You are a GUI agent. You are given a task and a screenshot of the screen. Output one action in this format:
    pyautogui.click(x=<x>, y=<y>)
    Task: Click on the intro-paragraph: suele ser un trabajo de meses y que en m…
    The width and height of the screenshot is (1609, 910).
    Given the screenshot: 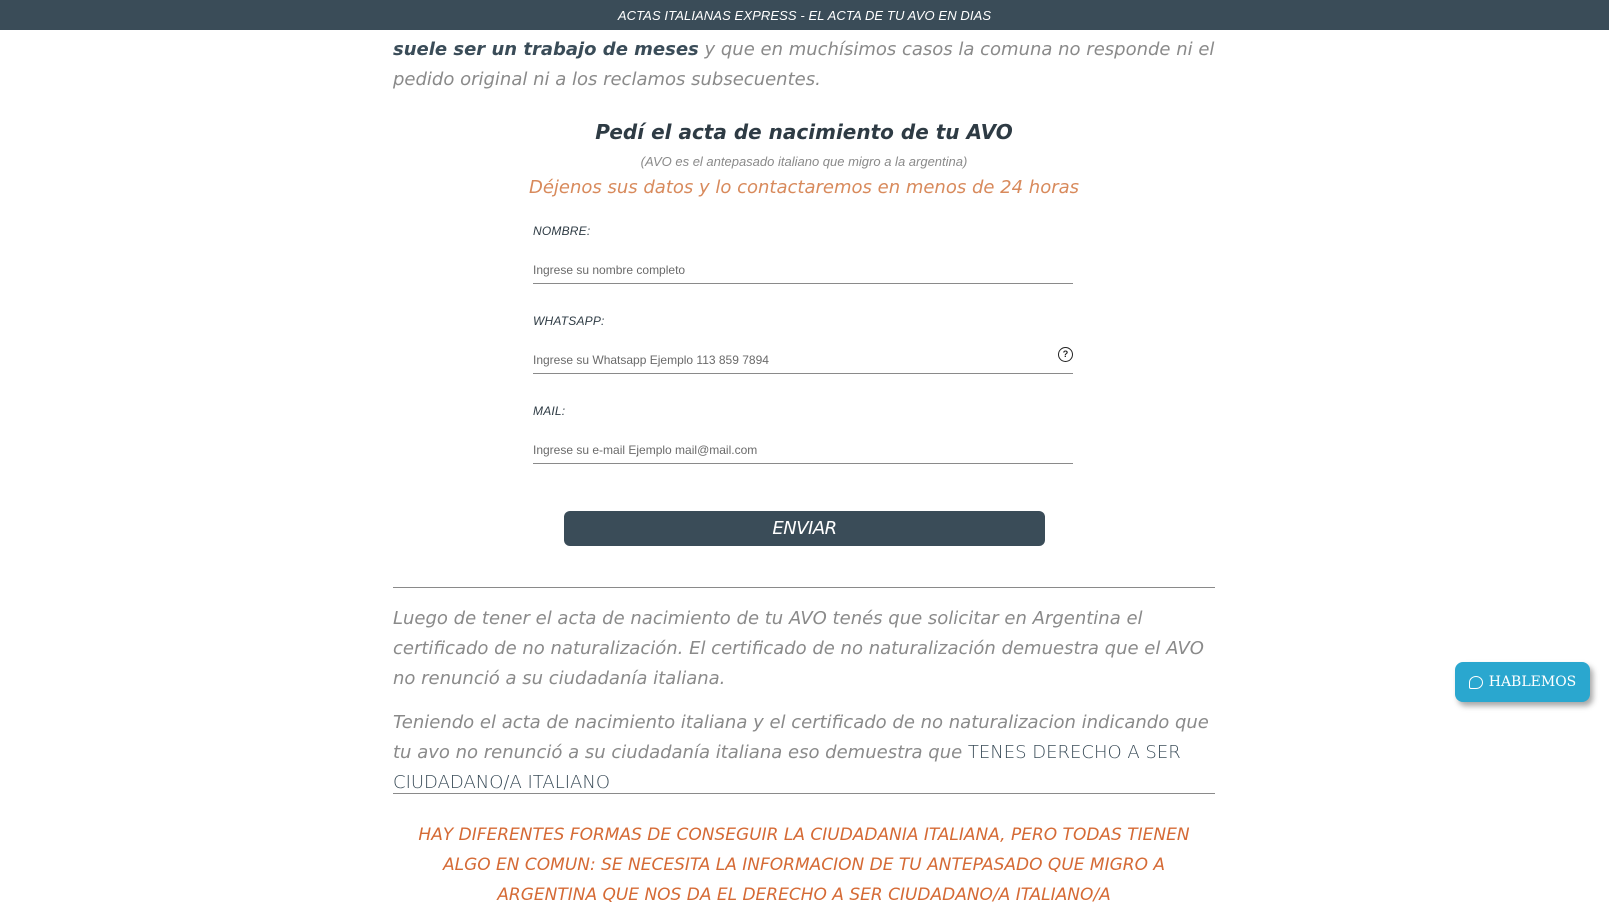 What is the action you would take?
    pyautogui.click(x=804, y=65)
    